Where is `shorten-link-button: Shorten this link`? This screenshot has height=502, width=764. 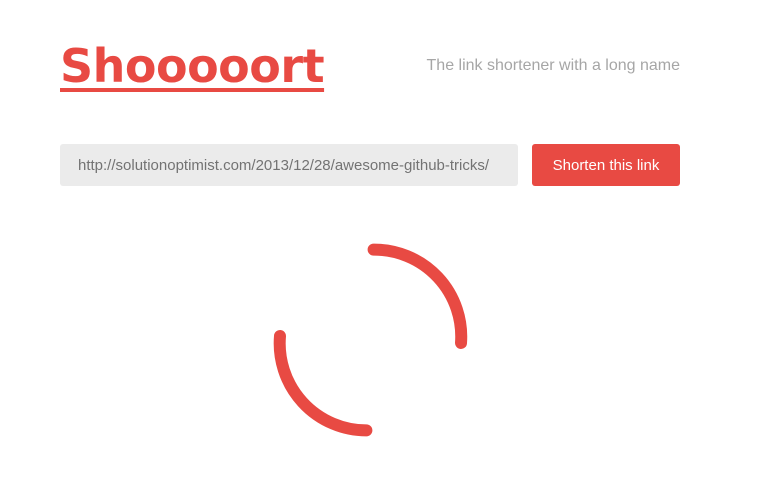
shorten-link-button: Shorten this link is located at coordinates (606, 165).